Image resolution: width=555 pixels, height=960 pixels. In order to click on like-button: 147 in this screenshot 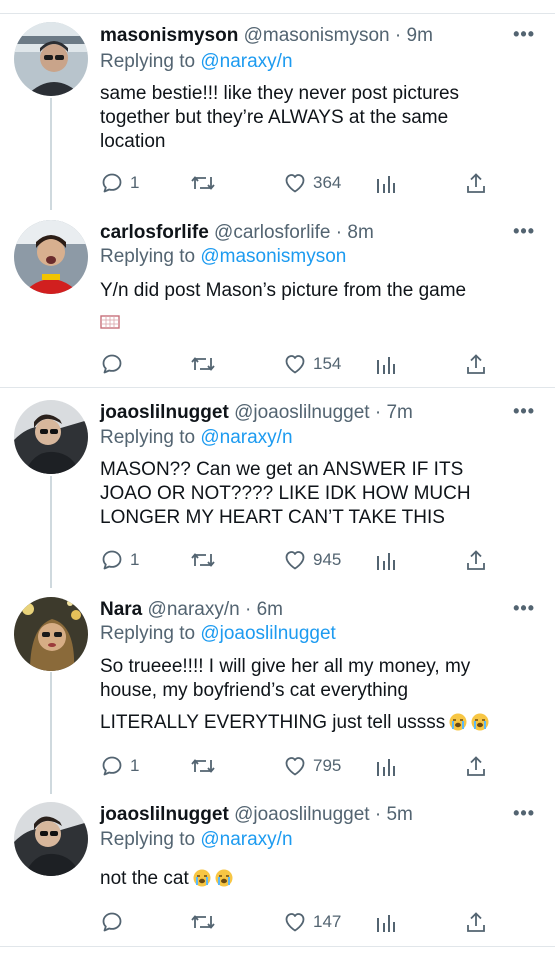, I will do `click(312, 922)`.